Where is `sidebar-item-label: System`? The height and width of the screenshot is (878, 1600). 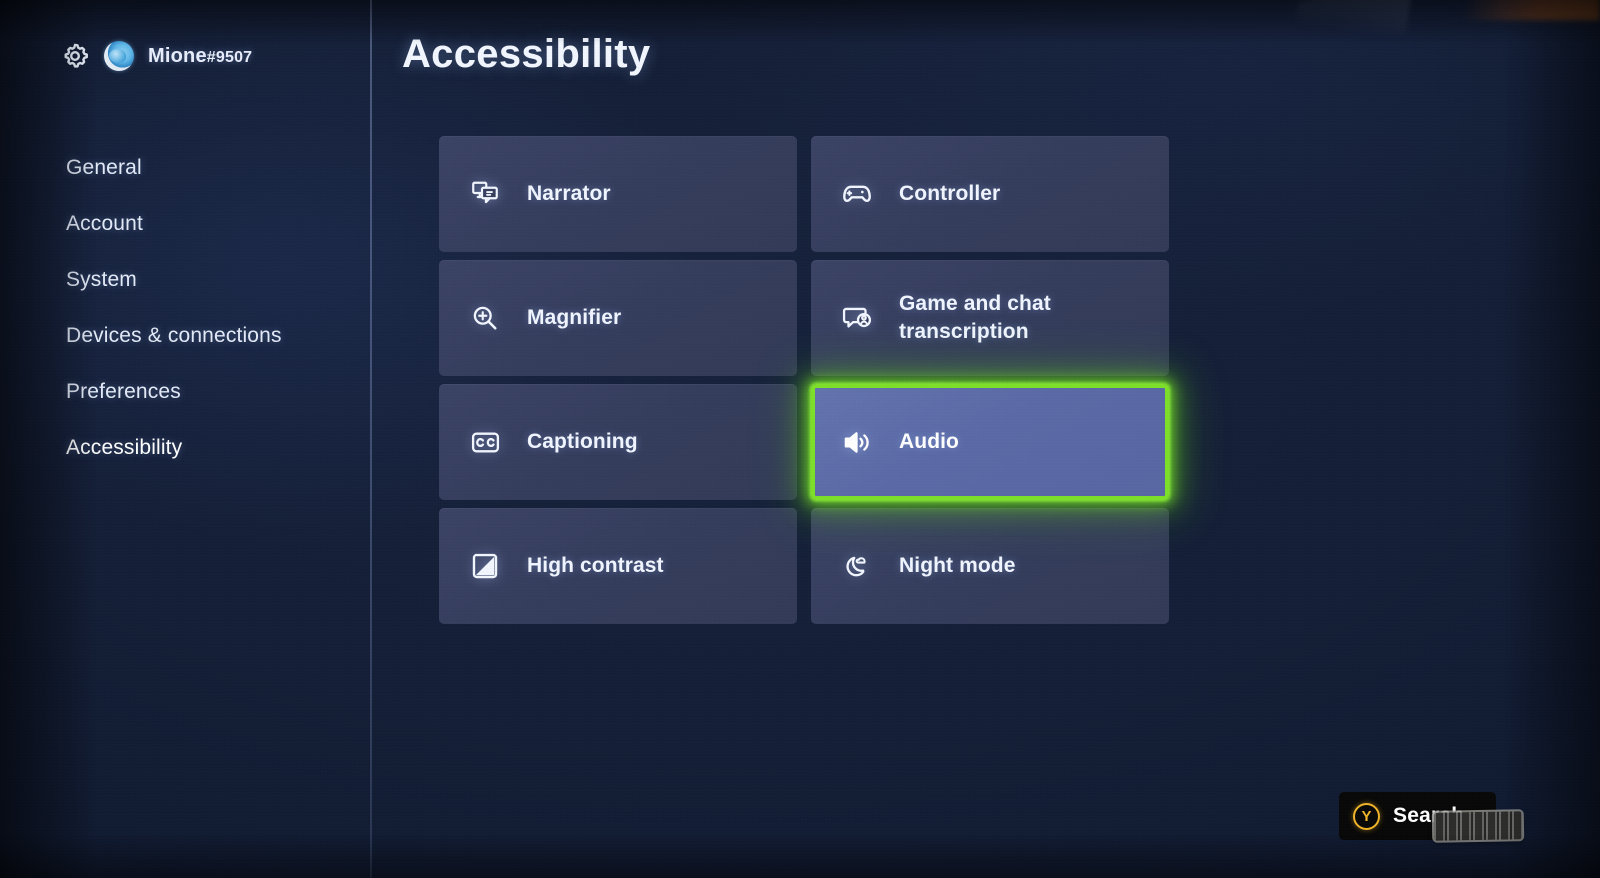 sidebar-item-label: System is located at coordinates (101, 279).